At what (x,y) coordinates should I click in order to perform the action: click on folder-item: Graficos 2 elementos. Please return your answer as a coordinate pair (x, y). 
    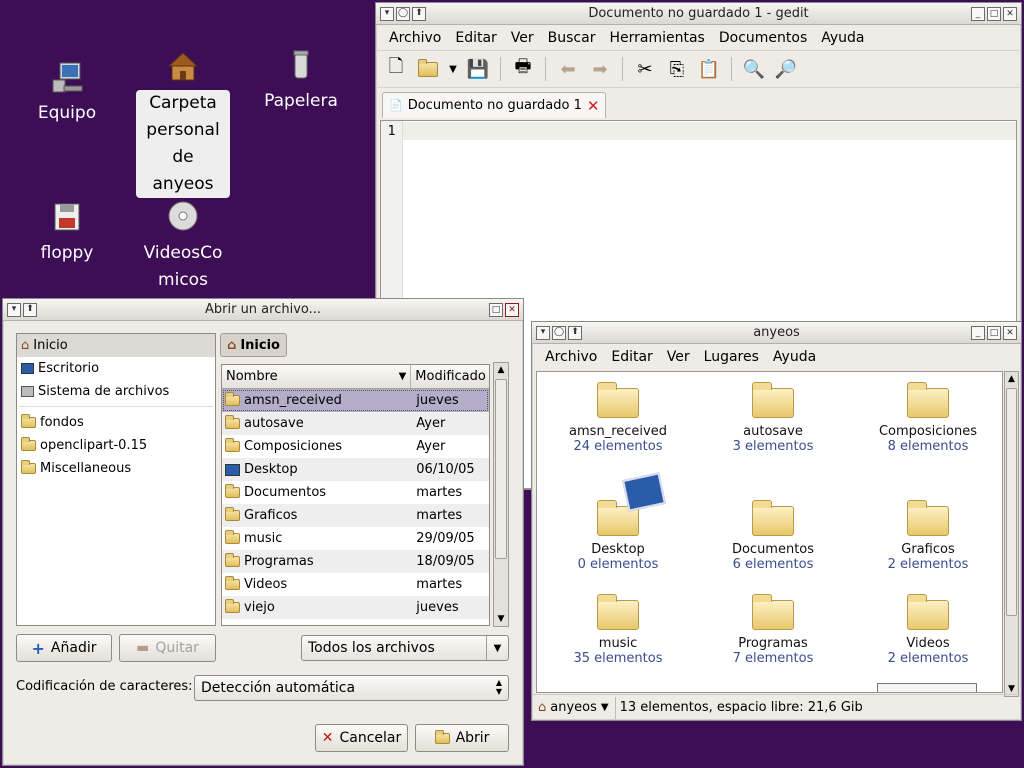
    Looking at the image, I should click on (927, 536).